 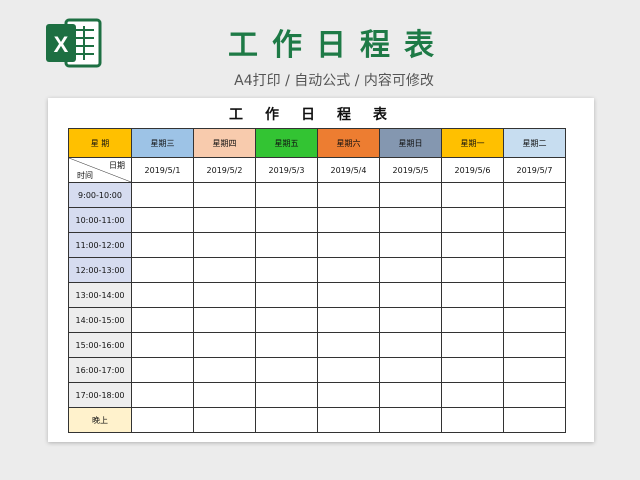 I want to click on diagonal-divider: 日期 时间, so click(x=100, y=170).